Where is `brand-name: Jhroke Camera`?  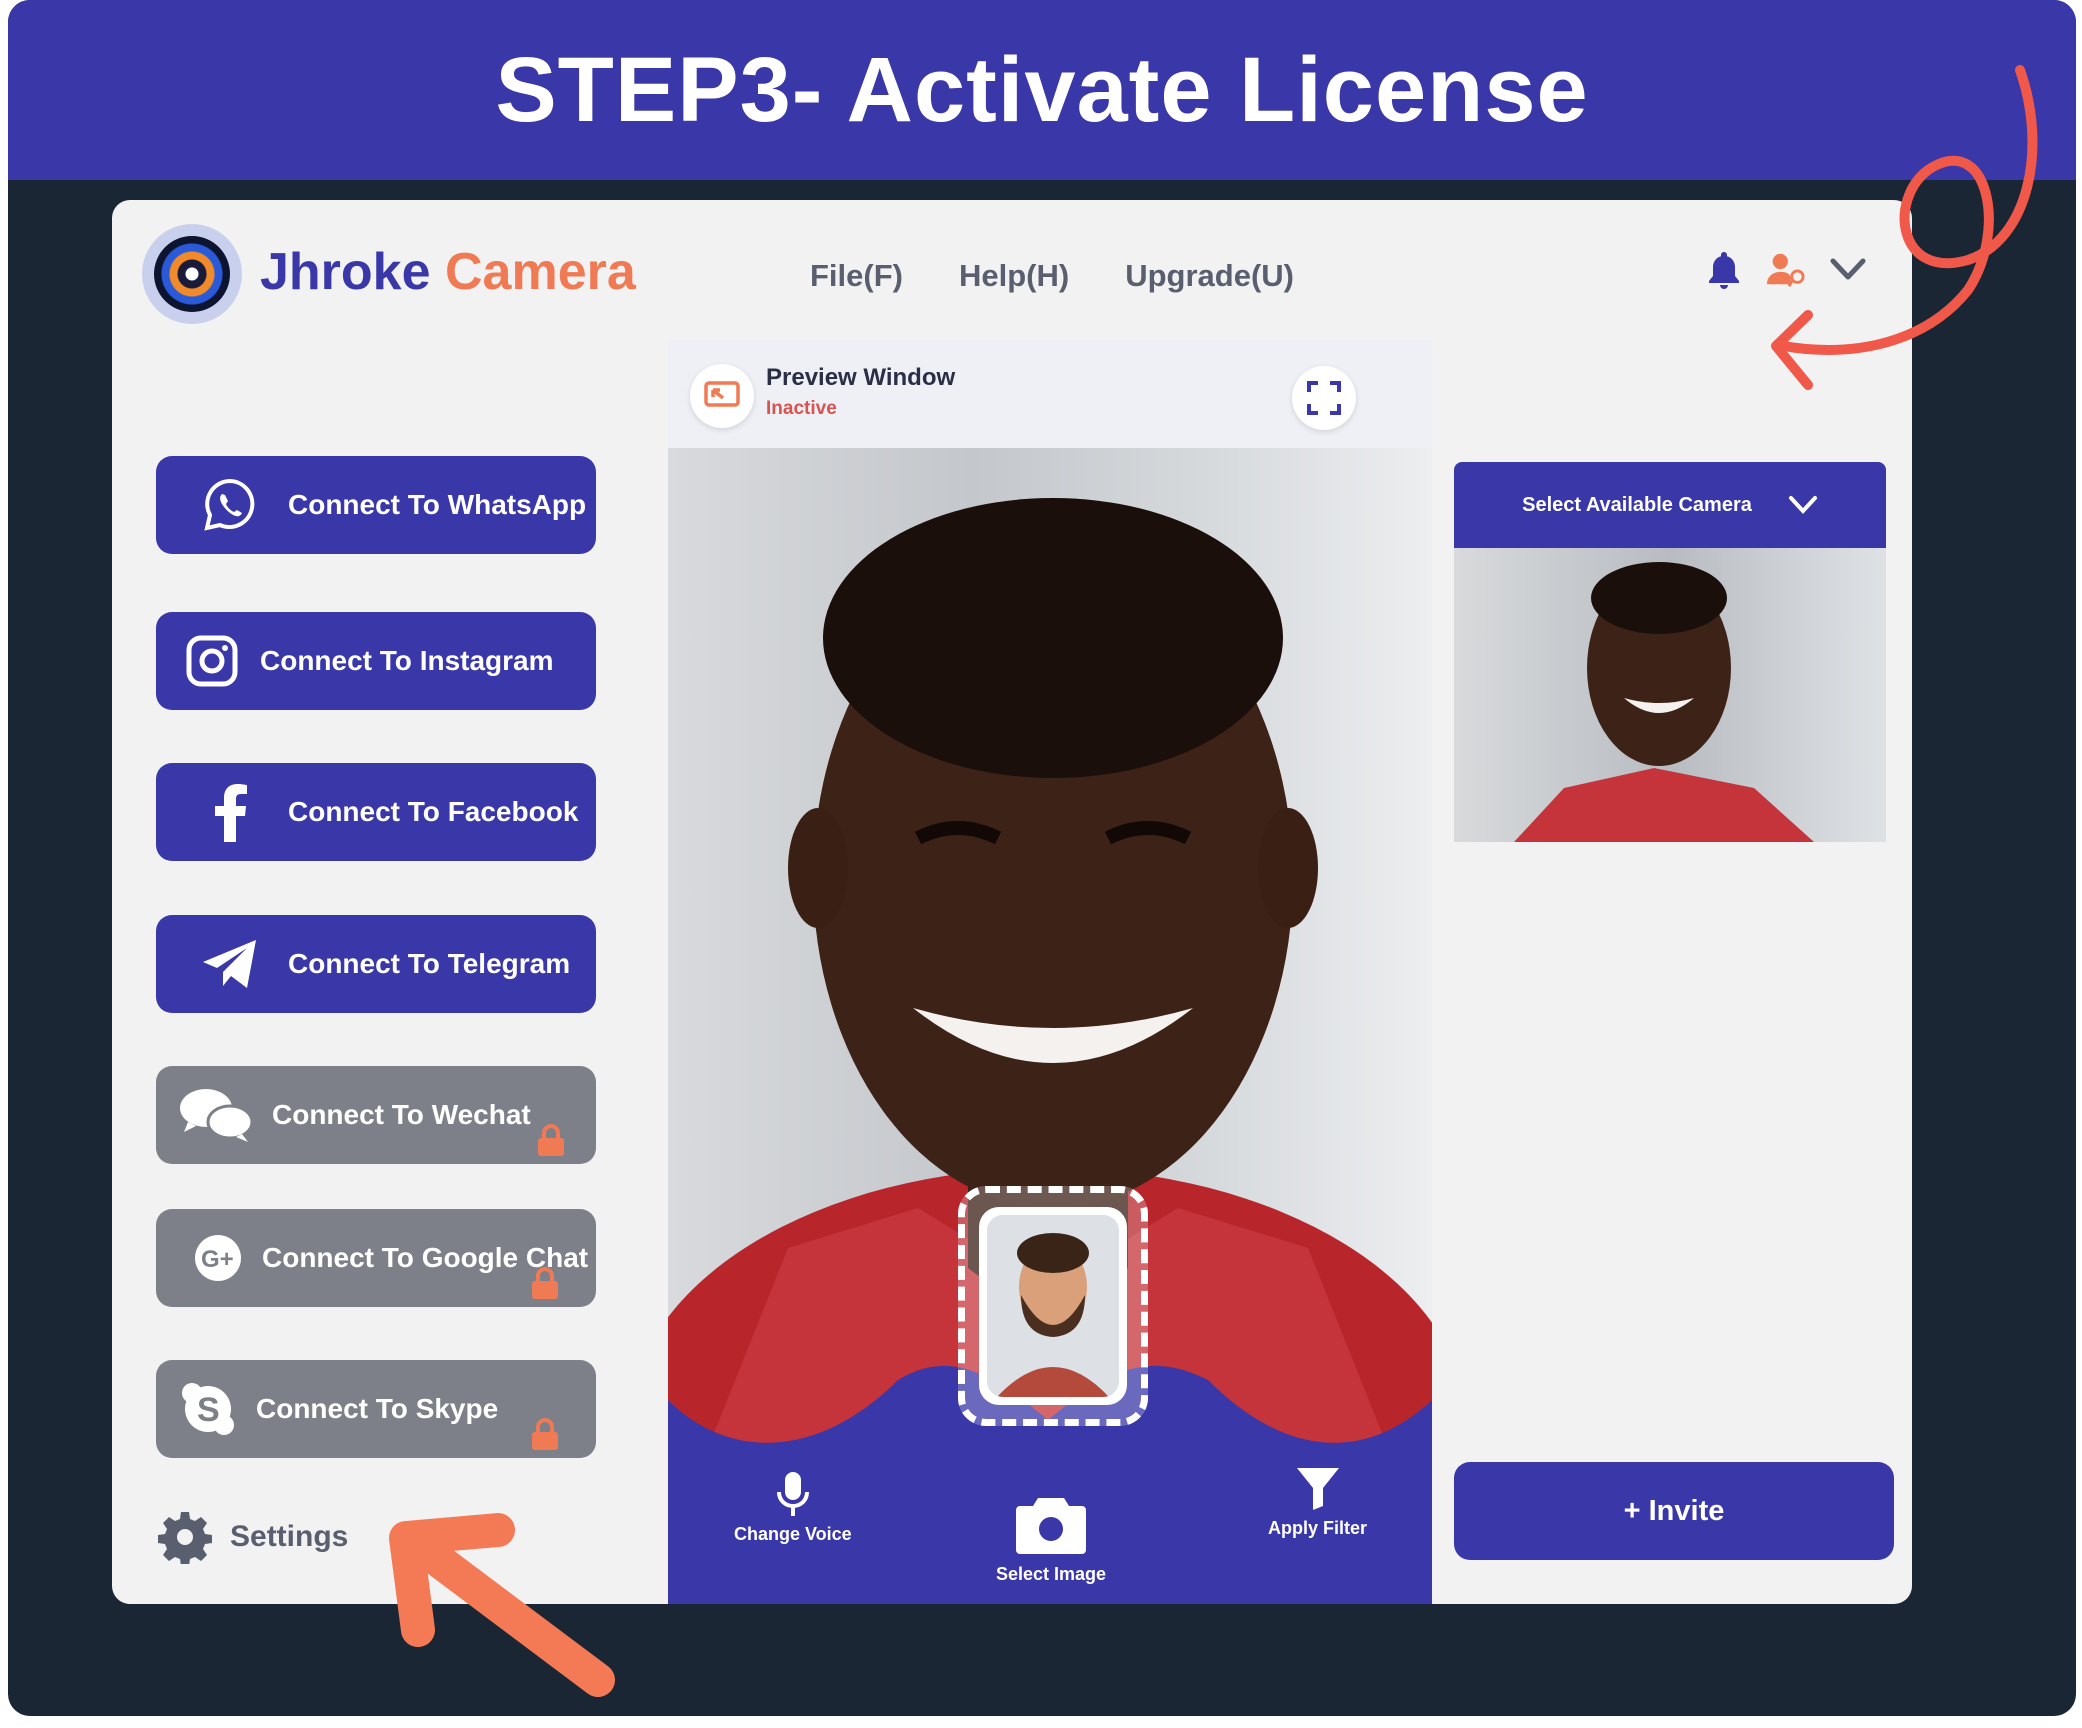
brand-name: Jhroke Camera is located at coordinates (448, 272).